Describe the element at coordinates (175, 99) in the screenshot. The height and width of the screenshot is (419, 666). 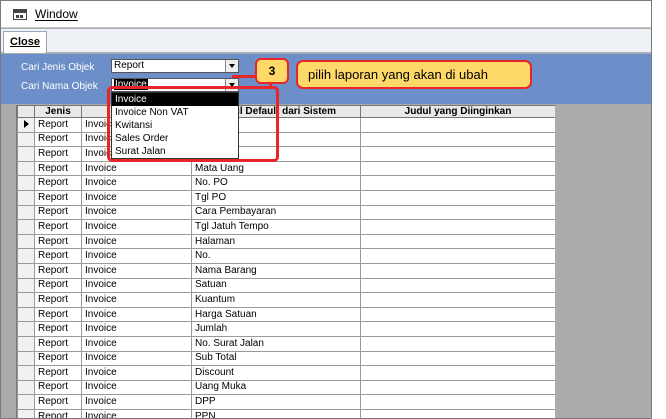
I see `dropdown-item: Invoice` at that location.